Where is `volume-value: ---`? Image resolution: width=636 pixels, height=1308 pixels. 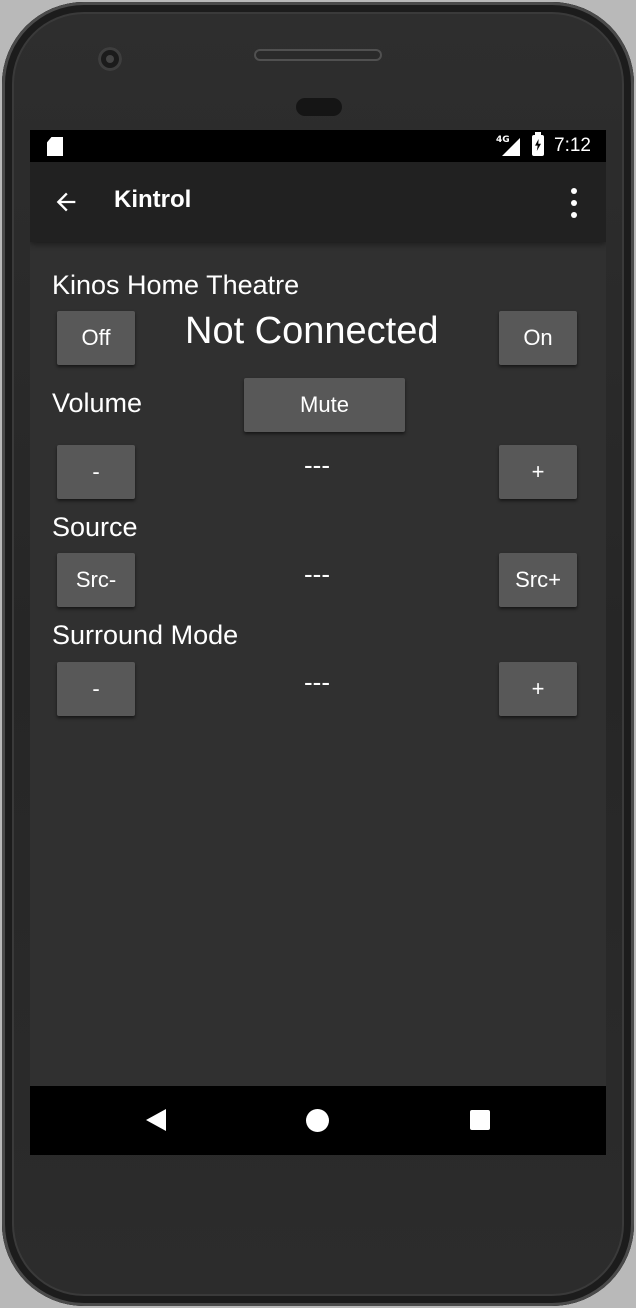 volume-value: --- is located at coordinates (317, 465).